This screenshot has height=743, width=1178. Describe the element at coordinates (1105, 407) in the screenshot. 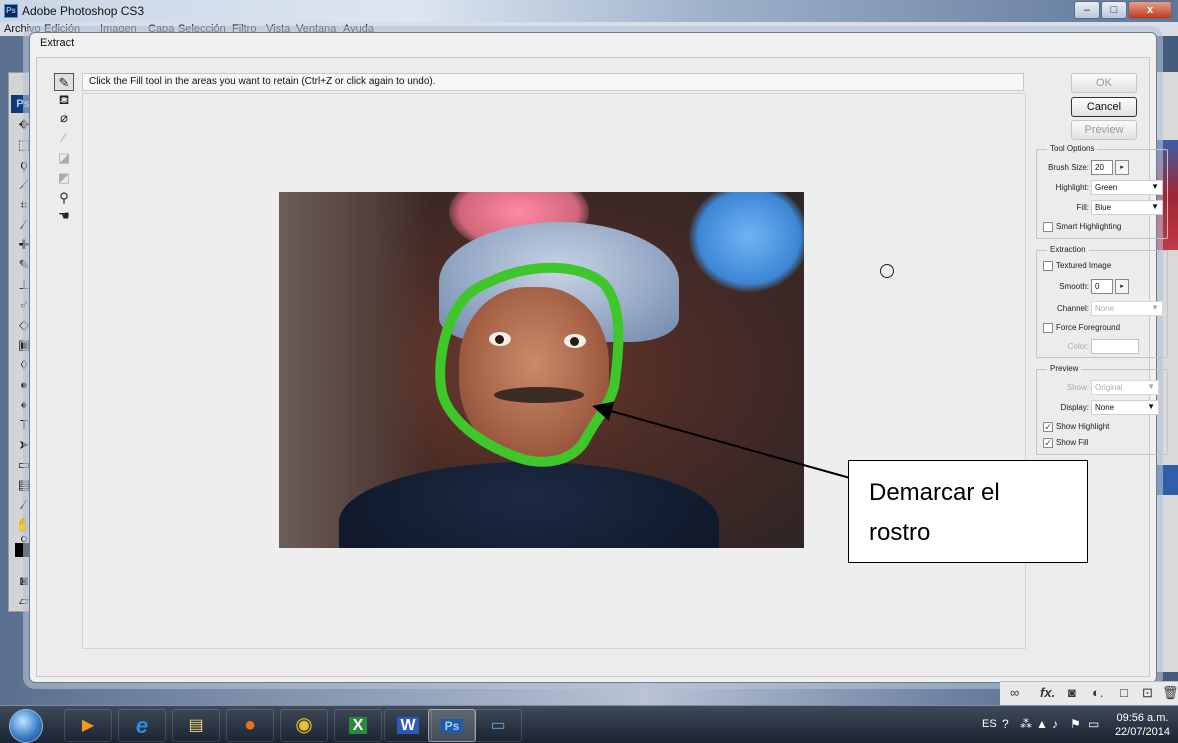

I see `display-value: None` at that location.